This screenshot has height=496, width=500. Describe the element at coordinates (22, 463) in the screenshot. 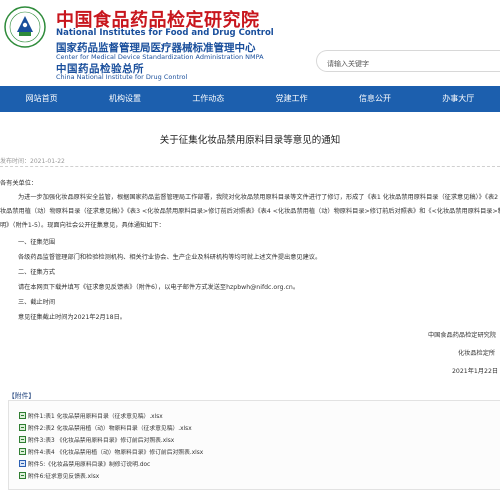

I see `word-file-icon` at that location.